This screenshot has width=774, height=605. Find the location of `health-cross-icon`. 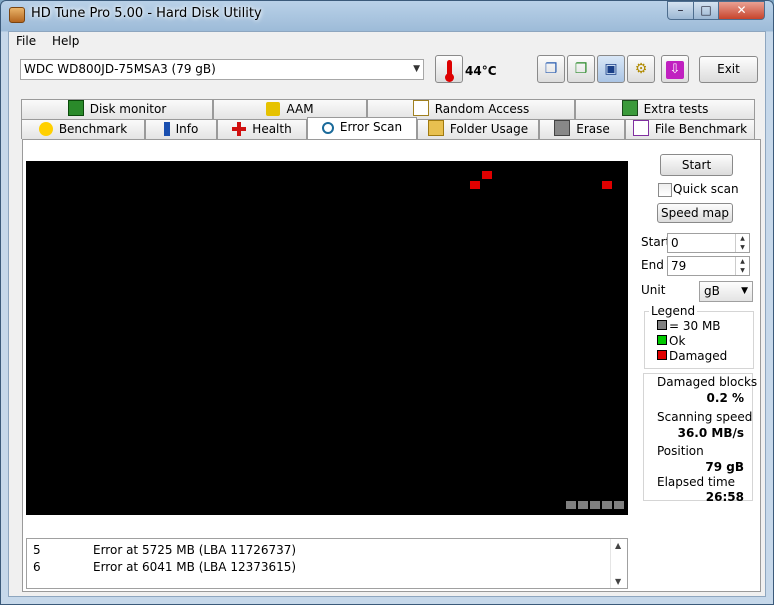

health-cross-icon is located at coordinates (239, 129).